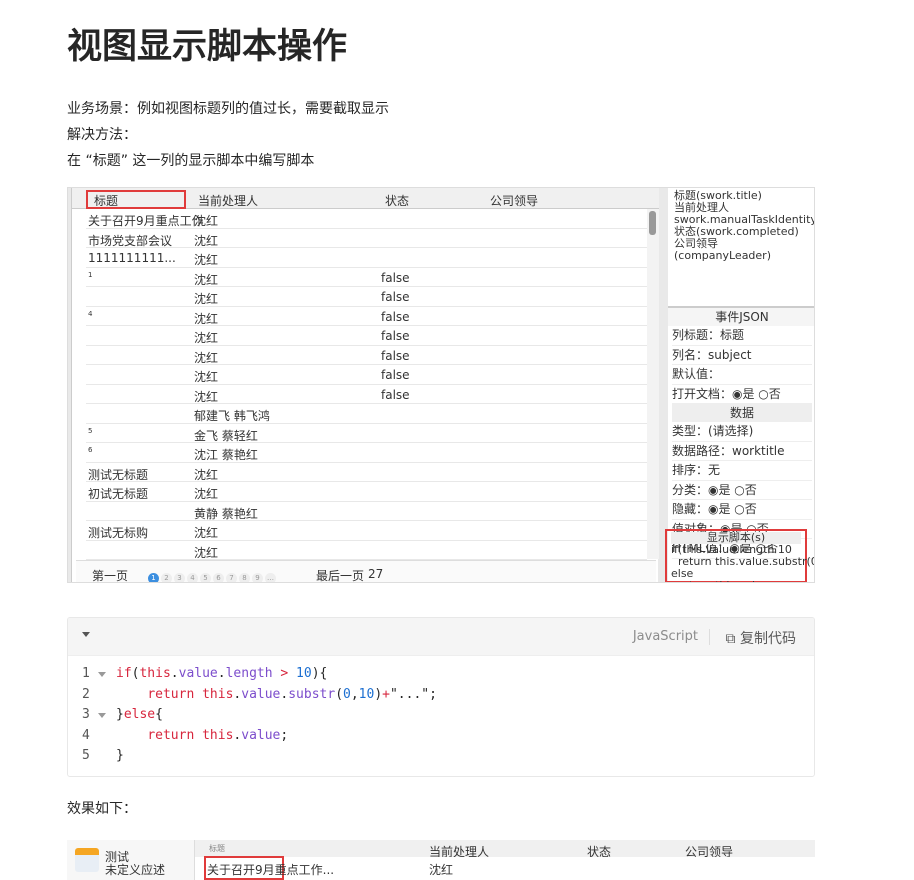 Image resolution: width=914 pixels, height=880 pixels. What do you see at coordinates (86, 755) in the screenshot?
I see `line-number: 5` at bounding box center [86, 755].